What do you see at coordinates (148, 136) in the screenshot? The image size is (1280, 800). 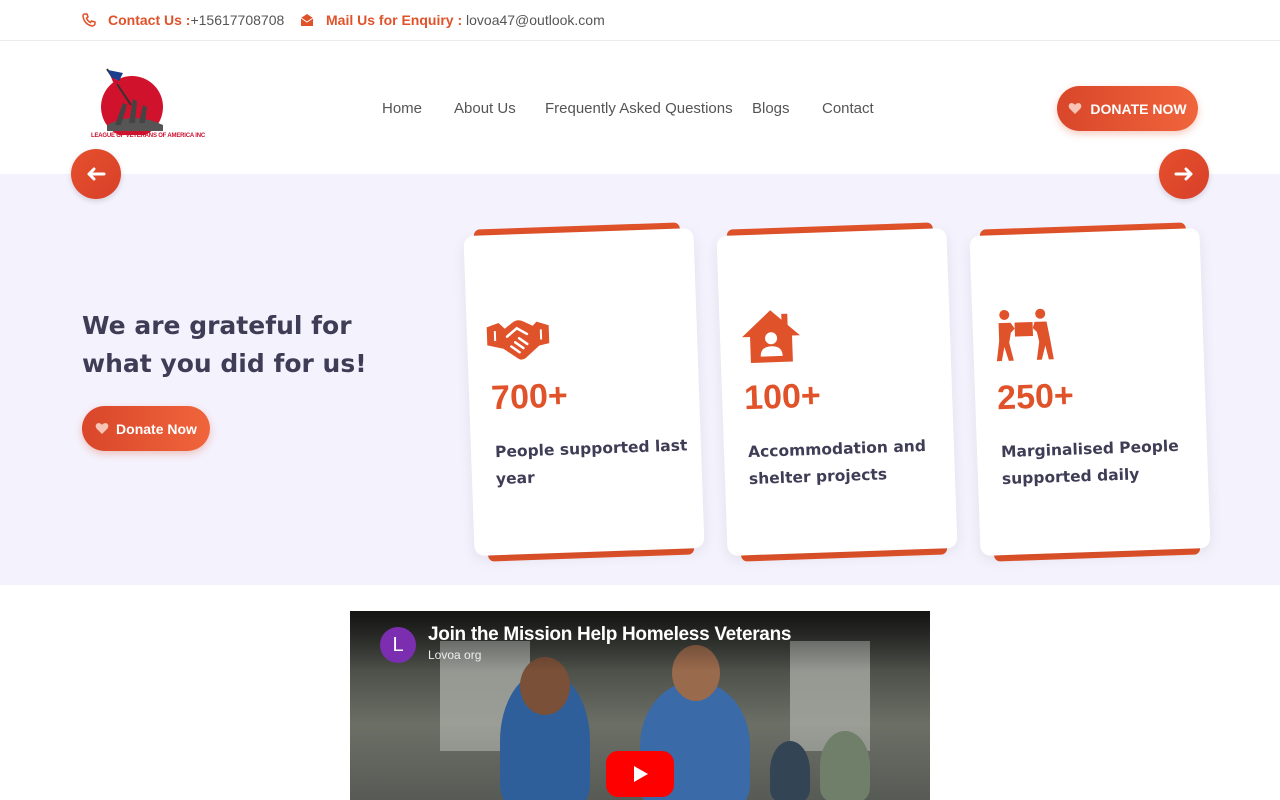 I see `logo-text: LEAGUE OF VETERANS OF AMERICA INC` at bounding box center [148, 136].